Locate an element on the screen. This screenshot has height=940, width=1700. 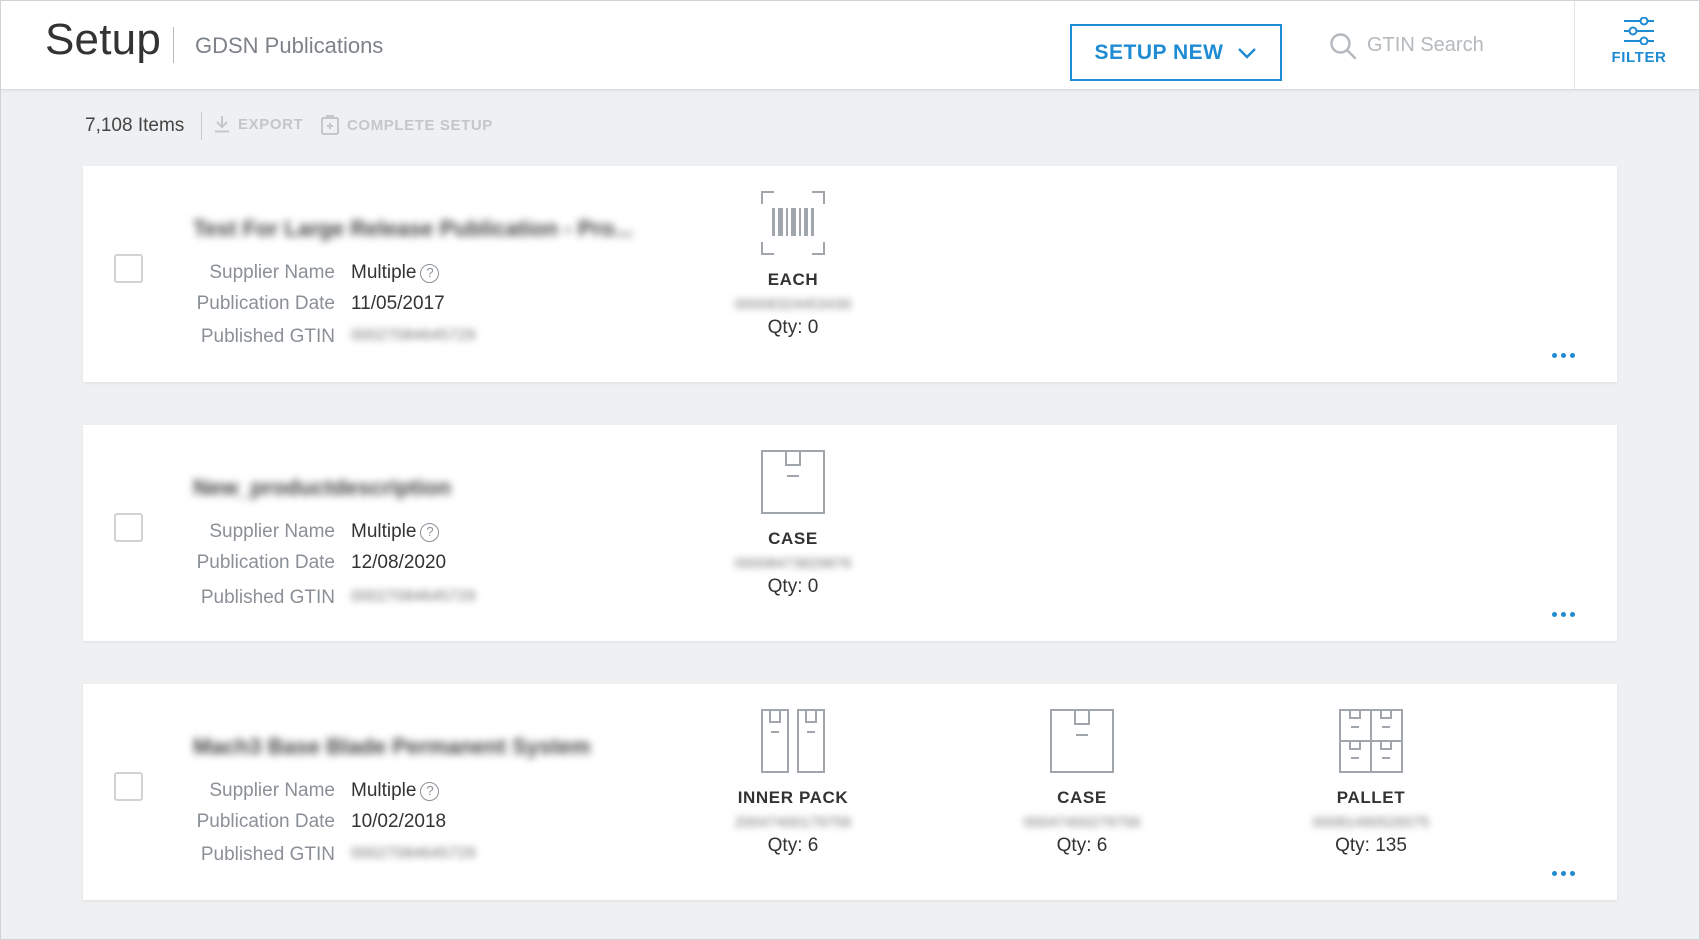
package-gtin: 00047400279756 is located at coordinates (1082, 822).